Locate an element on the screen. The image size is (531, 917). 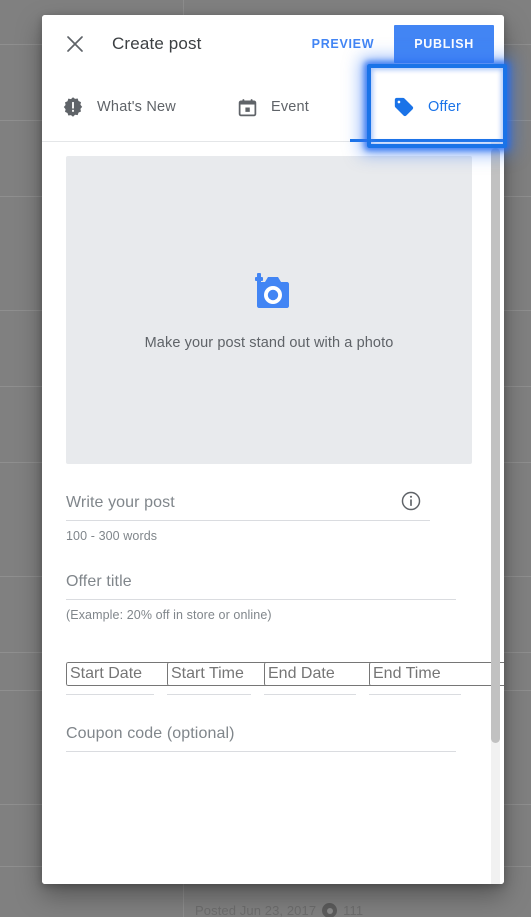
coupon-code-field is located at coordinates (261, 738).